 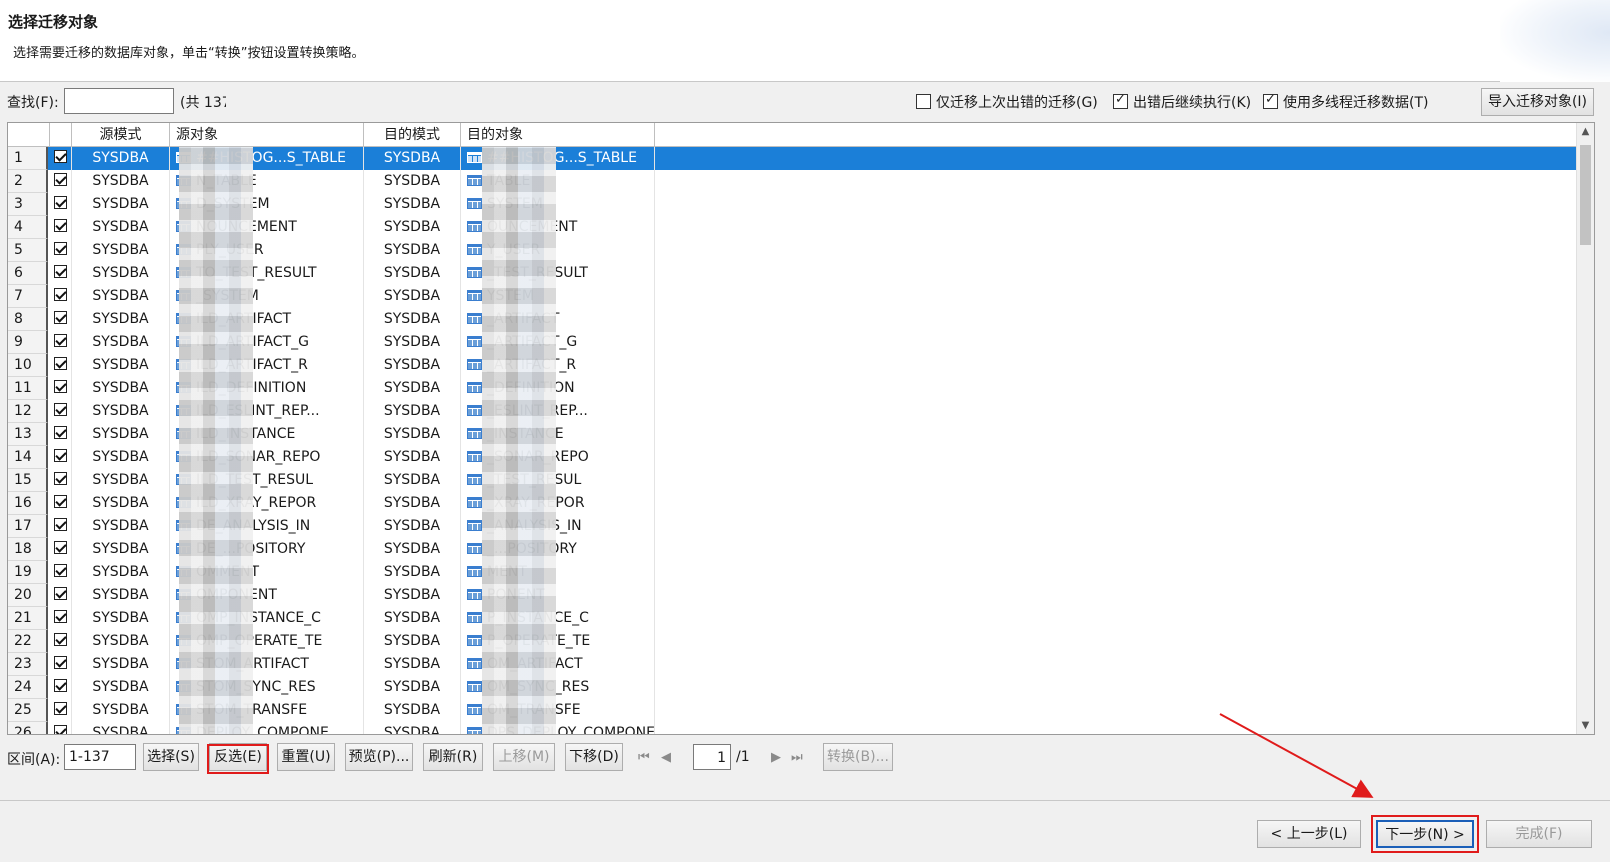 I want to click on move-up-button: 上移(M), so click(x=524, y=757).